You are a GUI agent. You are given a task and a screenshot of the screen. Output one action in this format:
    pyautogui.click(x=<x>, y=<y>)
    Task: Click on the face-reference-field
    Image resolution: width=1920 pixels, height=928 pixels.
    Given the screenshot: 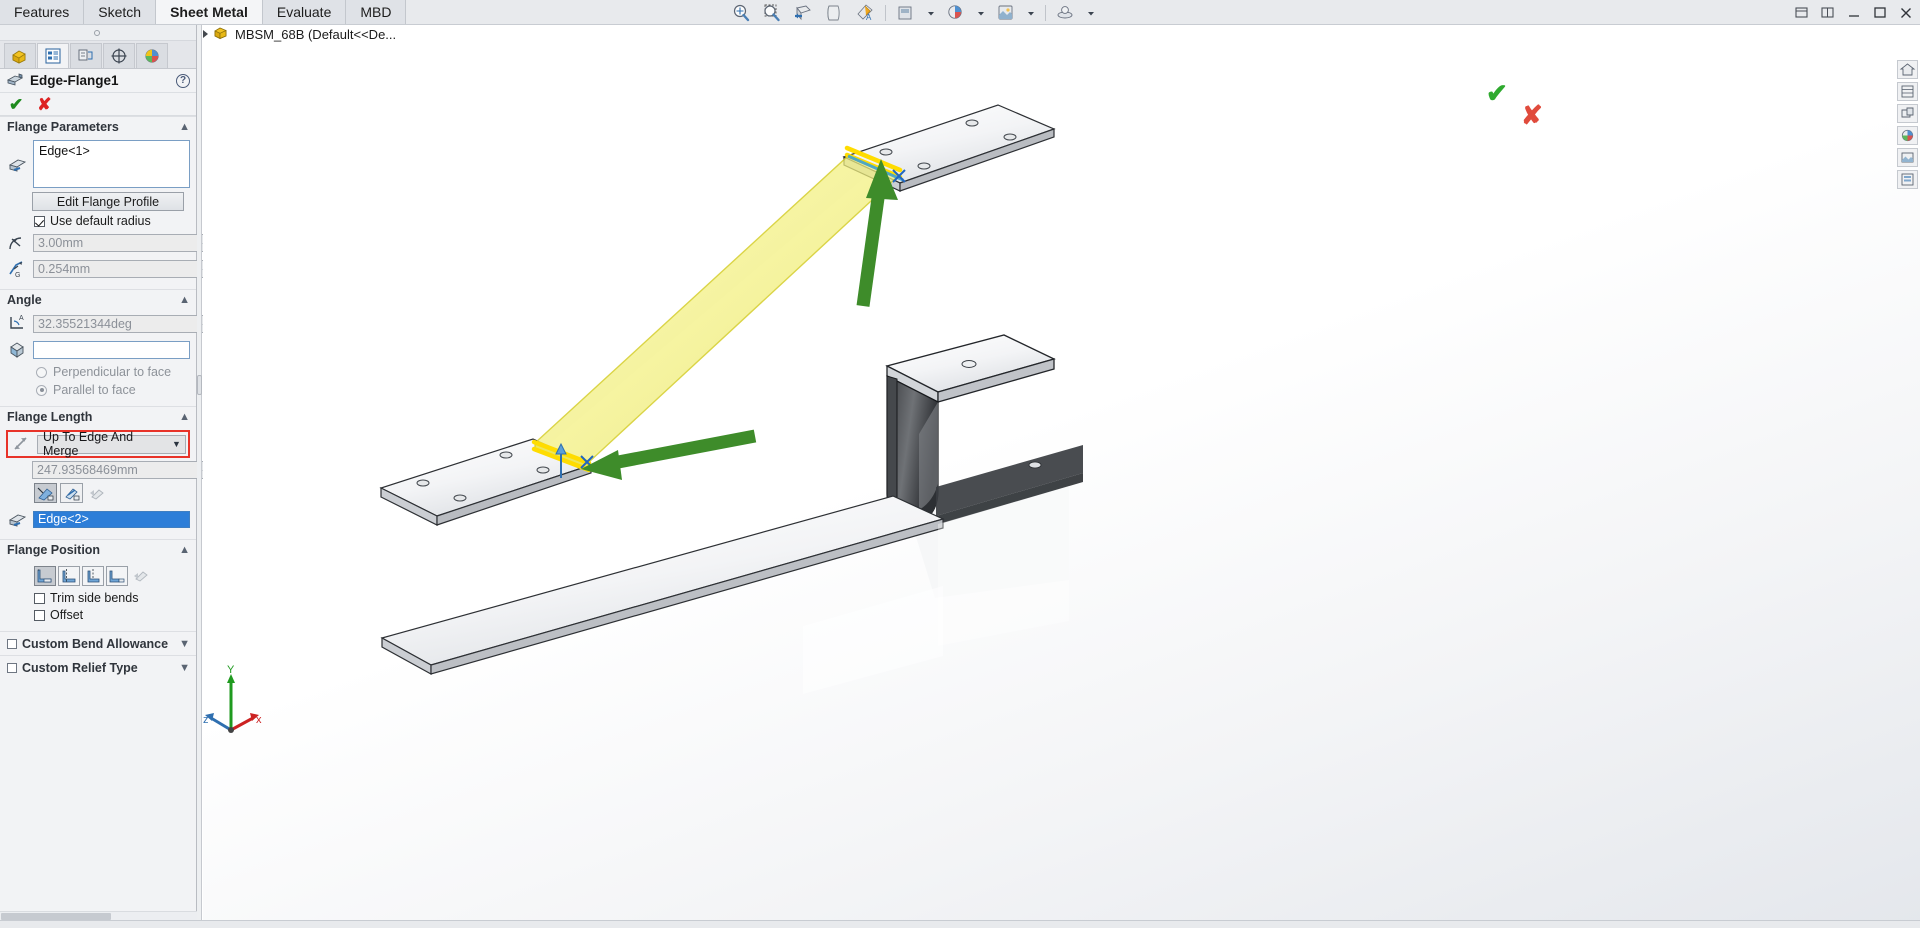 What is the action you would take?
    pyautogui.click(x=111, y=350)
    